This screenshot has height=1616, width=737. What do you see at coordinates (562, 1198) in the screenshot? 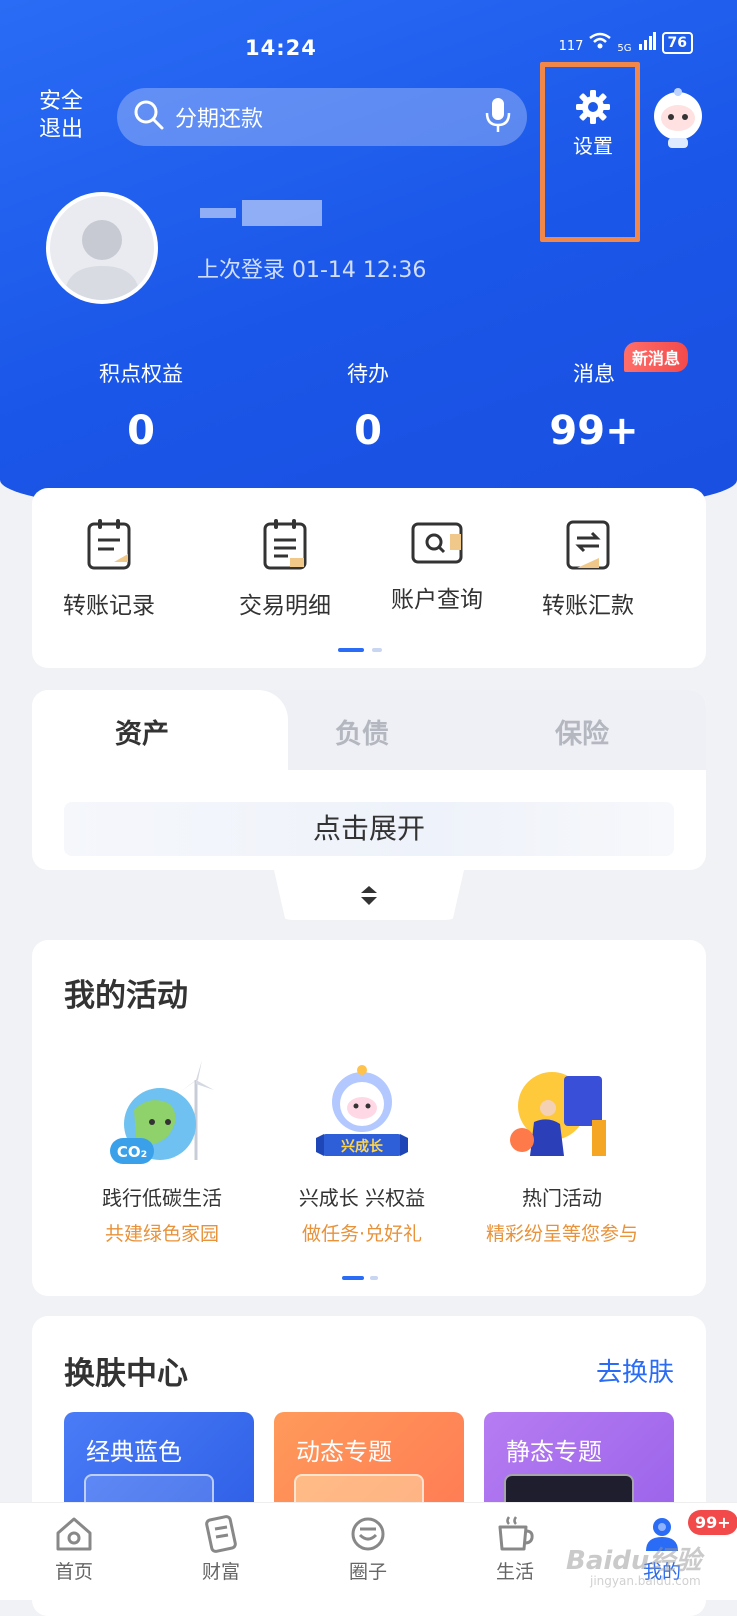
I see `activity-title: 热门活动` at bounding box center [562, 1198].